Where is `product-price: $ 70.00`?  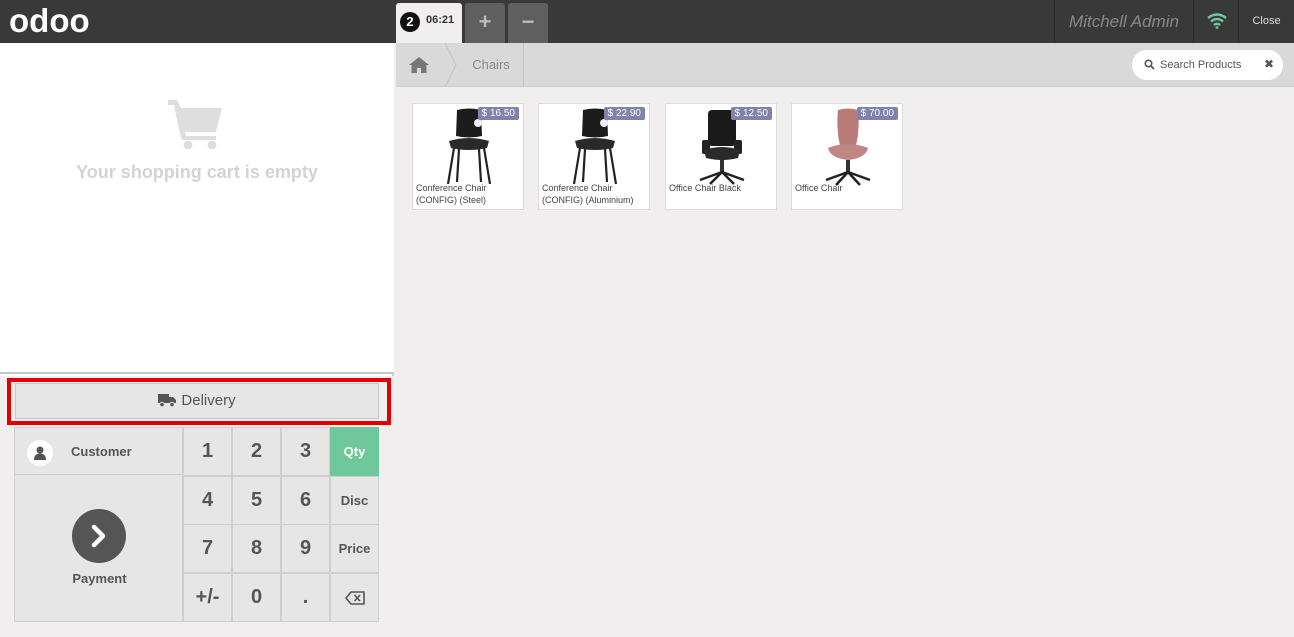 product-price: $ 70.00 is located at coordinates (877, 113).